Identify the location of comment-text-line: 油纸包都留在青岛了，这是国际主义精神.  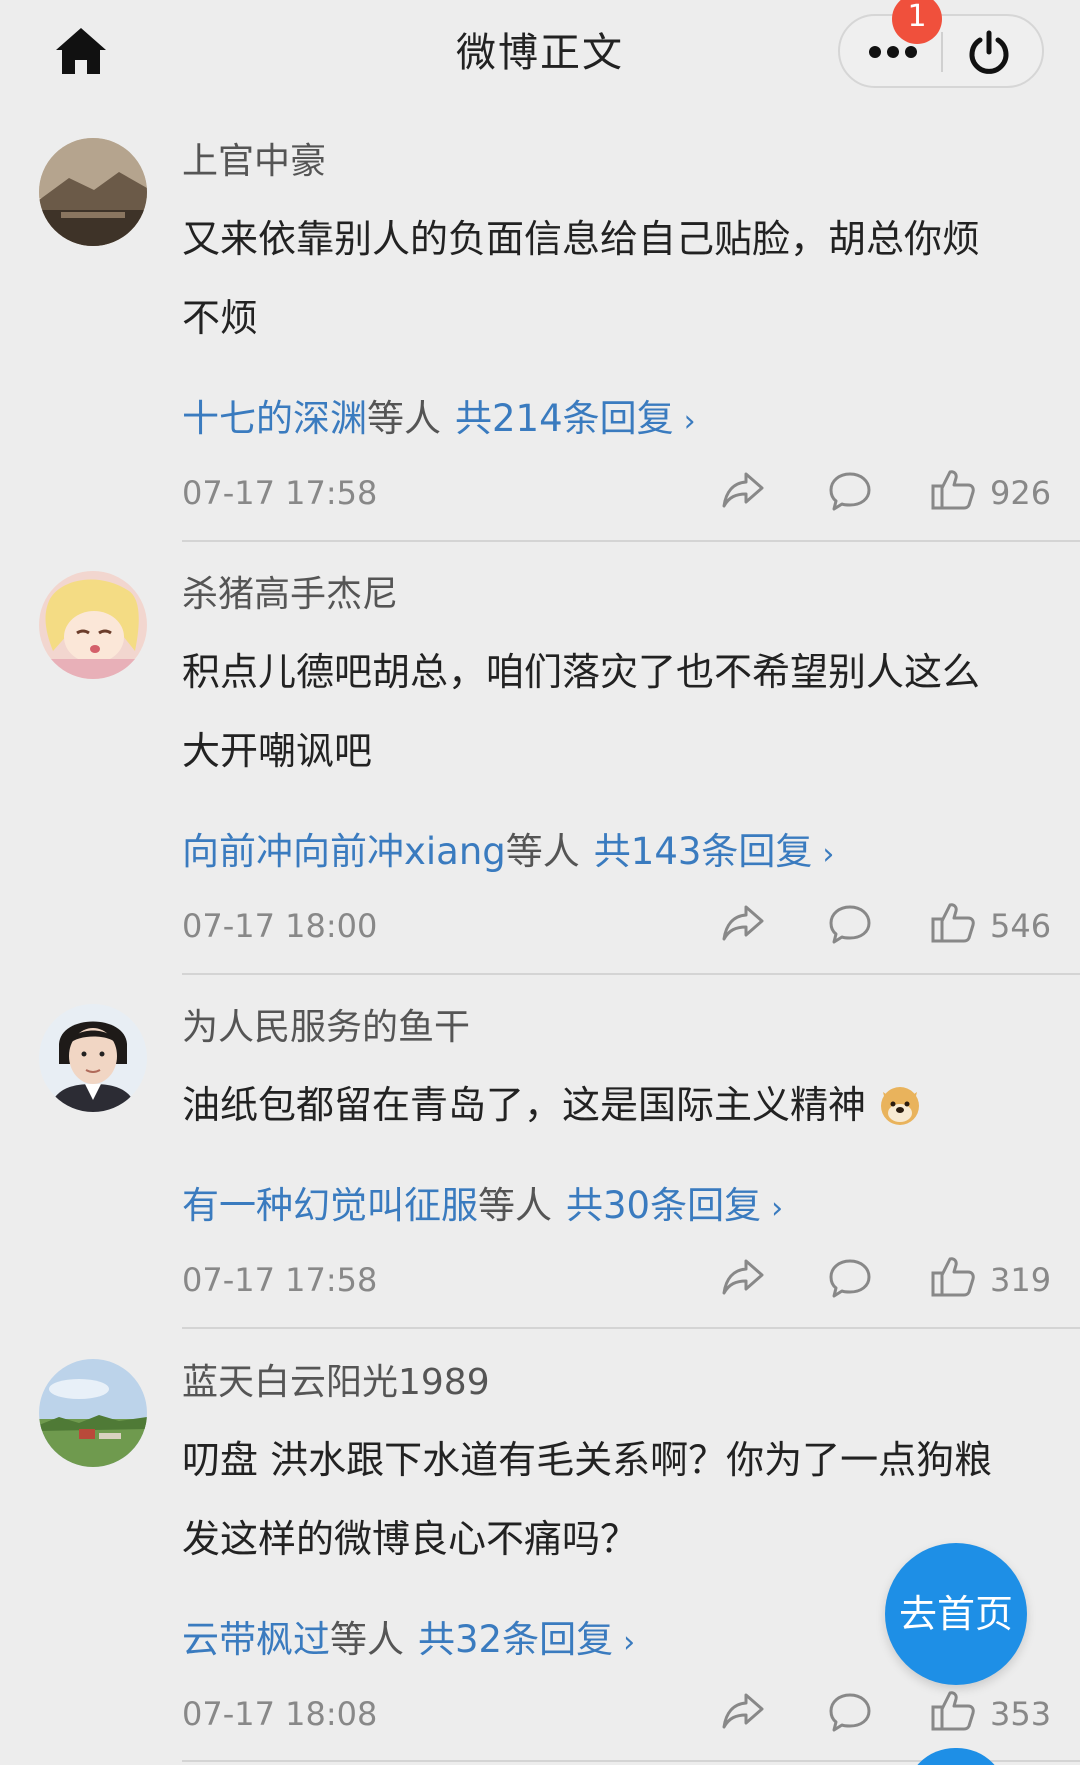
(607, 1105).